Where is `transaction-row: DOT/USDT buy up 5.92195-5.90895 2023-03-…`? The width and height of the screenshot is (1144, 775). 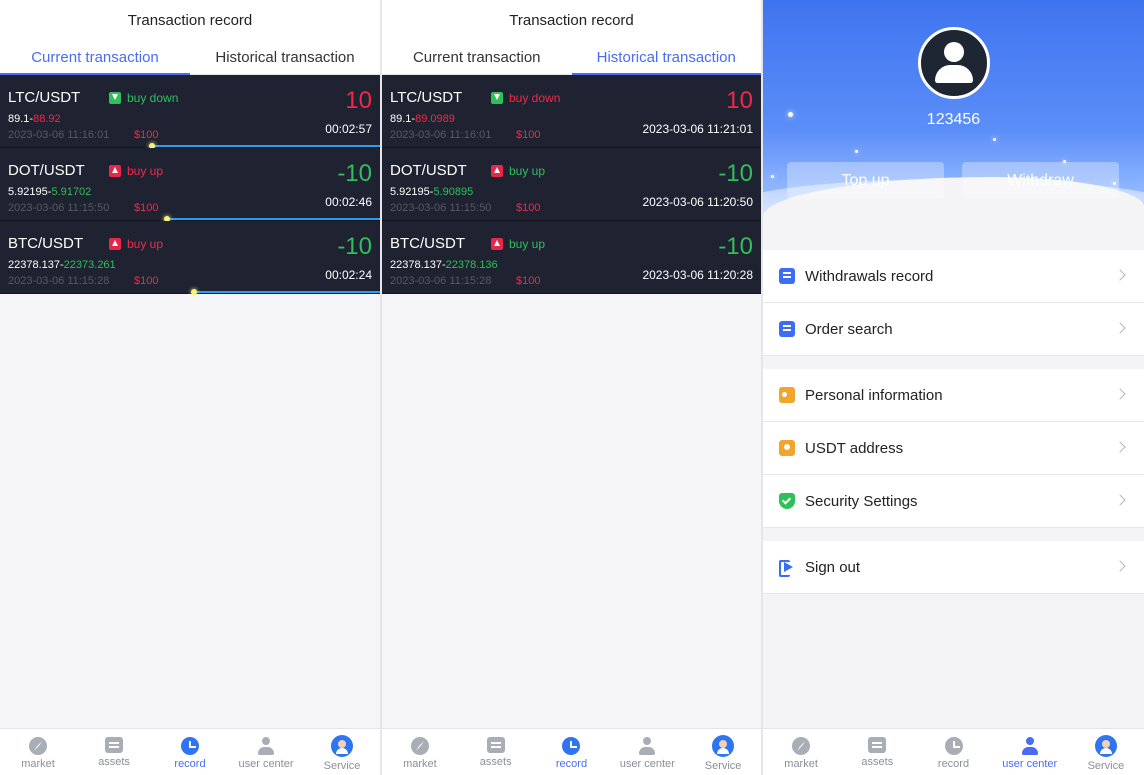
transaction-row: DOT/USDT buy up 5.92195-5.90895 2023-03-… is located at coordinates (571, 184).